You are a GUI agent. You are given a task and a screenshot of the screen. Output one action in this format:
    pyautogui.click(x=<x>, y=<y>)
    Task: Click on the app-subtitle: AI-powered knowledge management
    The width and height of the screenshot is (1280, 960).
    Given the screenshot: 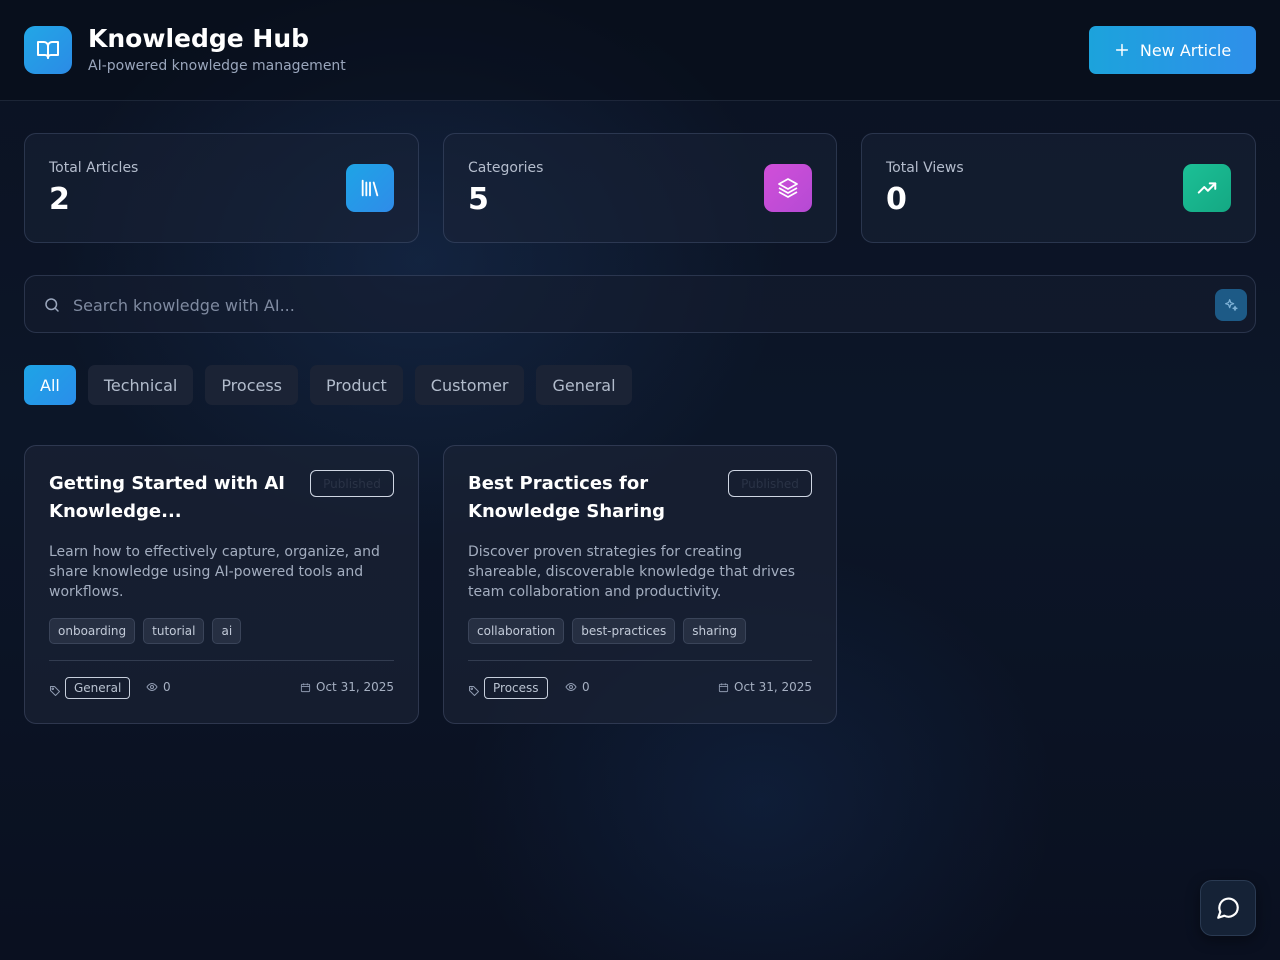 What is the action you would take?
    pyautogui.click(x=217, y=66)
    